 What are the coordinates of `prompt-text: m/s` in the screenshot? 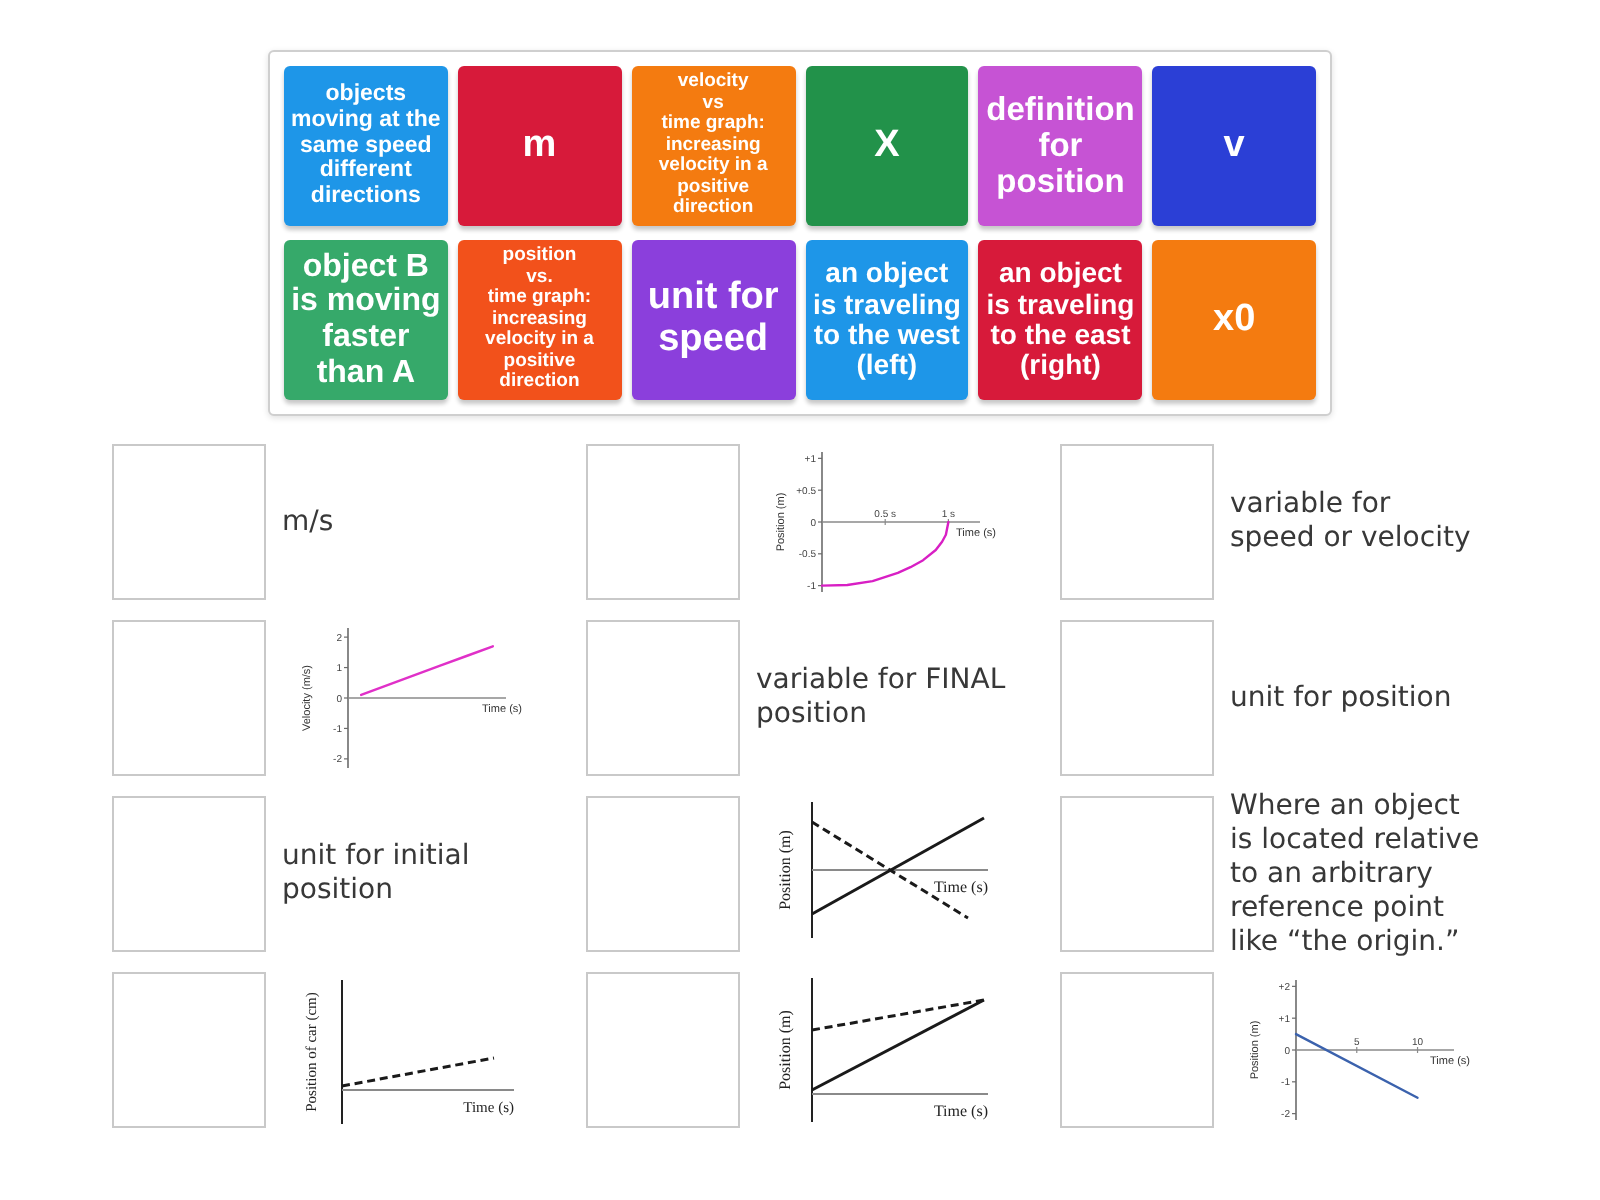 It's located at (309, 522).